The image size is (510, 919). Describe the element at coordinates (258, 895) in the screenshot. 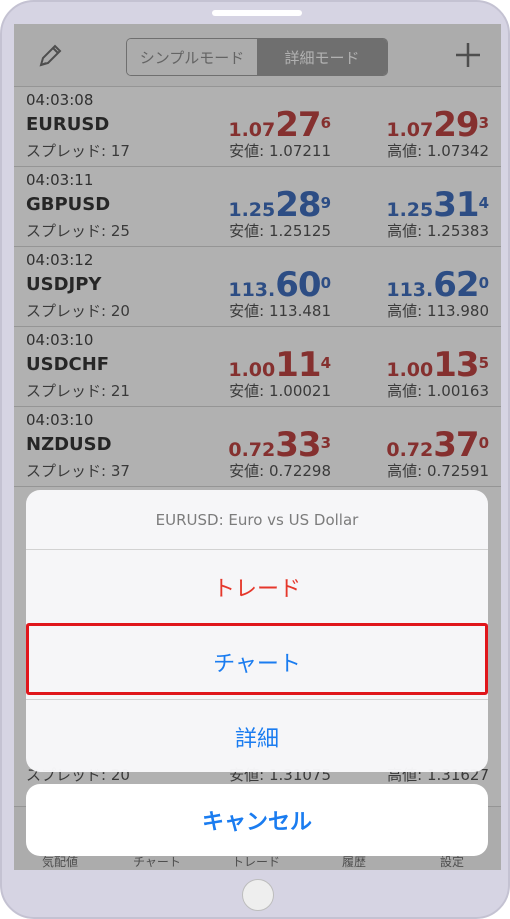

I see `home-button` at that location.